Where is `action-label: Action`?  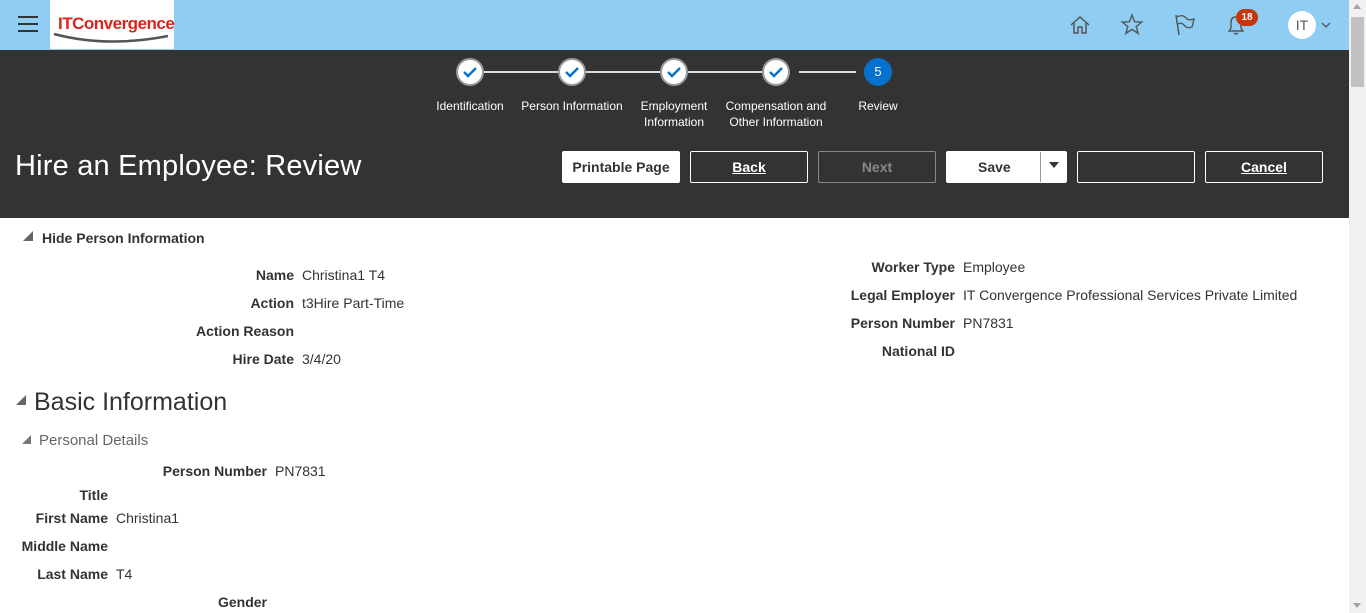 action-label: Action is located at coordinates (272, 303).